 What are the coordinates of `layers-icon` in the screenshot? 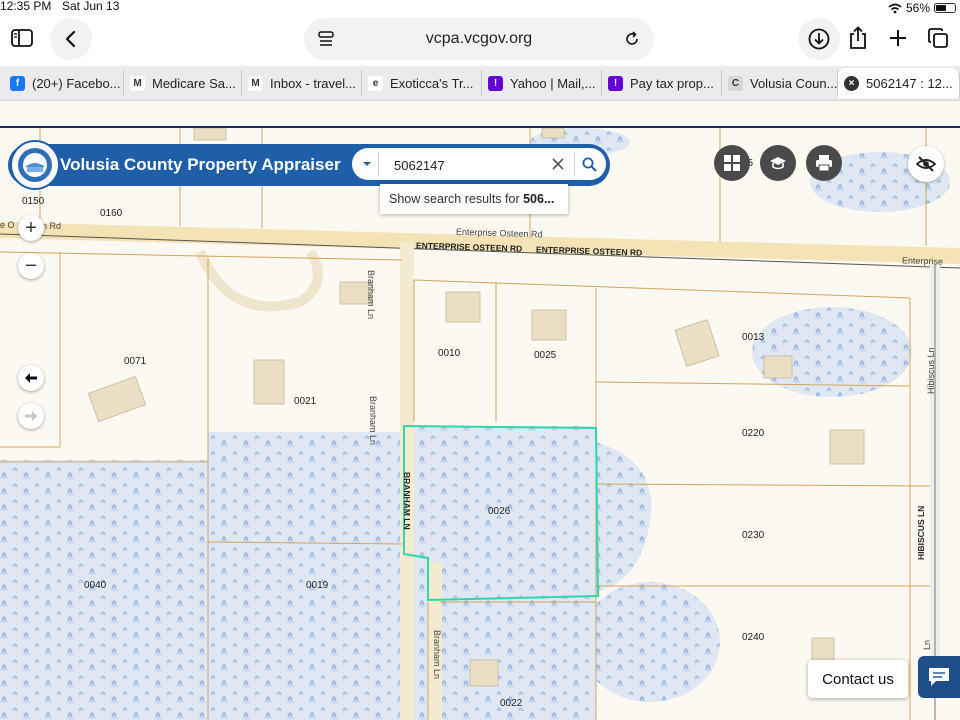 It's located at (778, 163).